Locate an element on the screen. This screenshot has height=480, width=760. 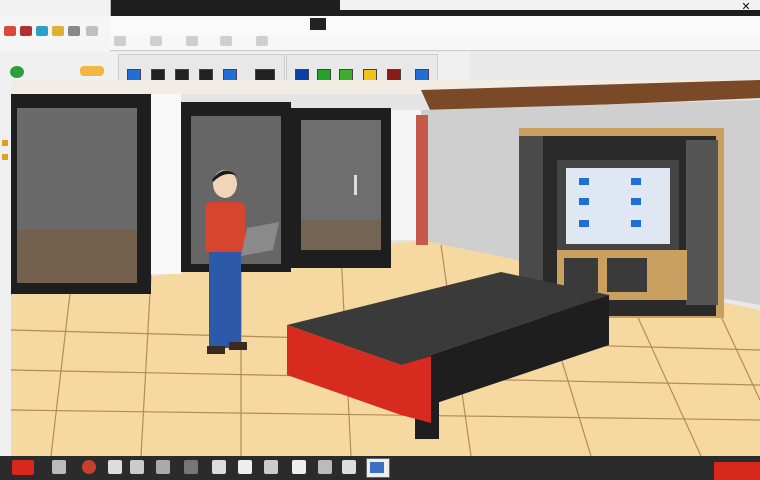
browser-icon is located at coordinates (89, 467).